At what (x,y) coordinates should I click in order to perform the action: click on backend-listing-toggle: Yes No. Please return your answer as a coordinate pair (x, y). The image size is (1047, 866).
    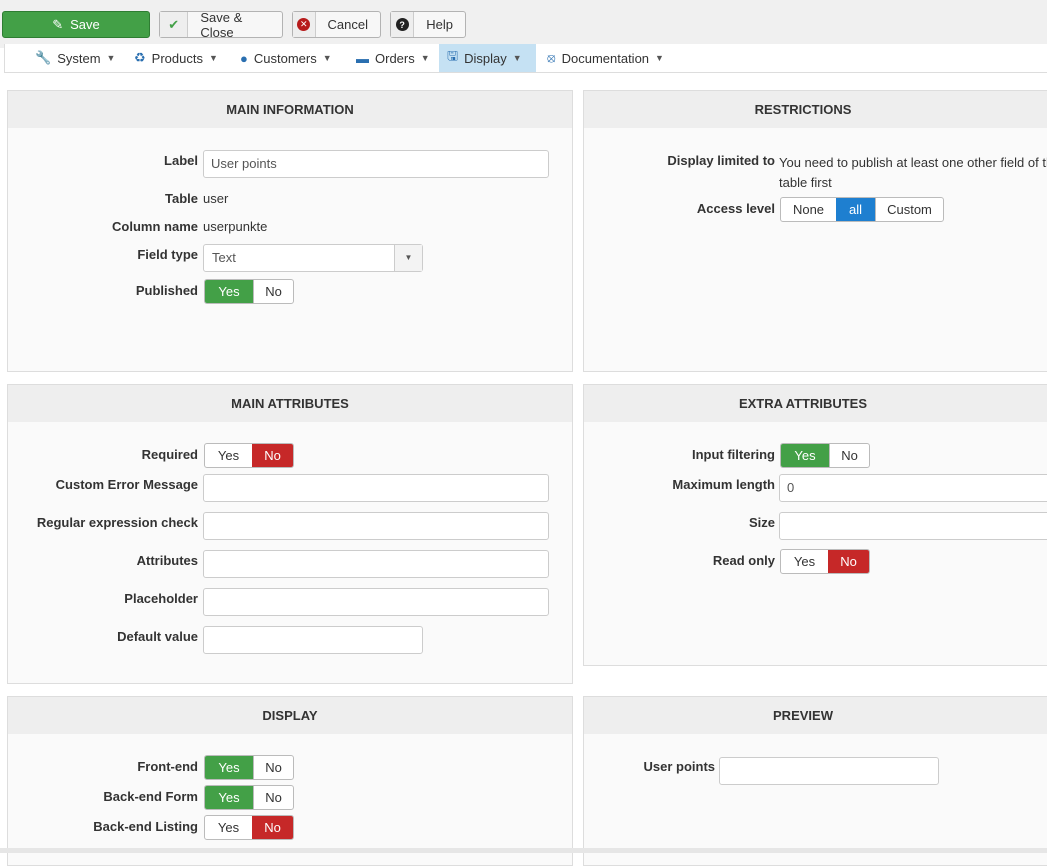
    Looking at the image, I should click on (249, 827).